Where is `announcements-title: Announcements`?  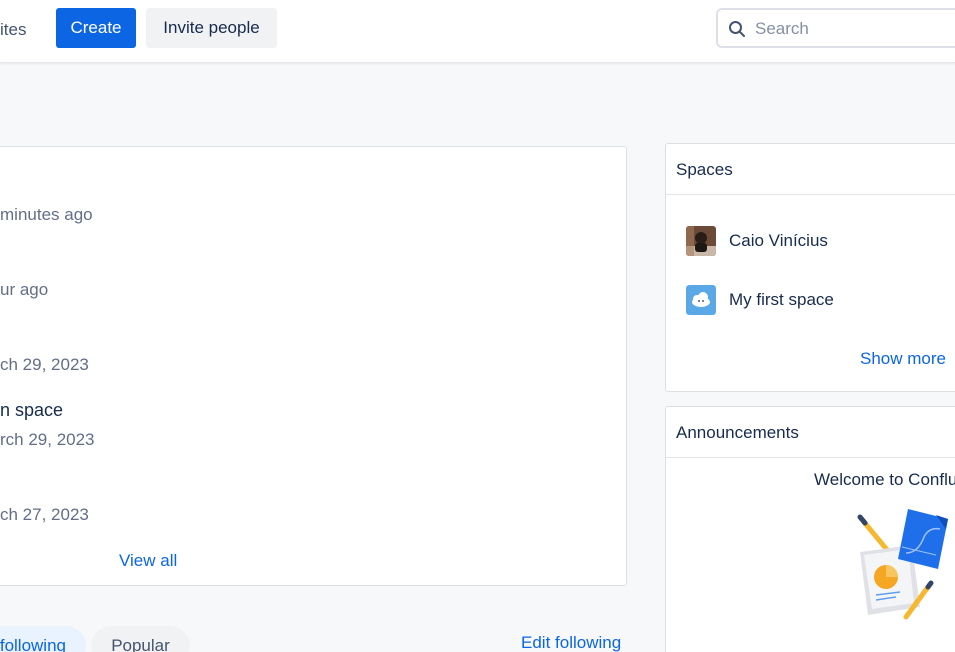
announcements-title: Announcements is located at coordinates (737, 432).